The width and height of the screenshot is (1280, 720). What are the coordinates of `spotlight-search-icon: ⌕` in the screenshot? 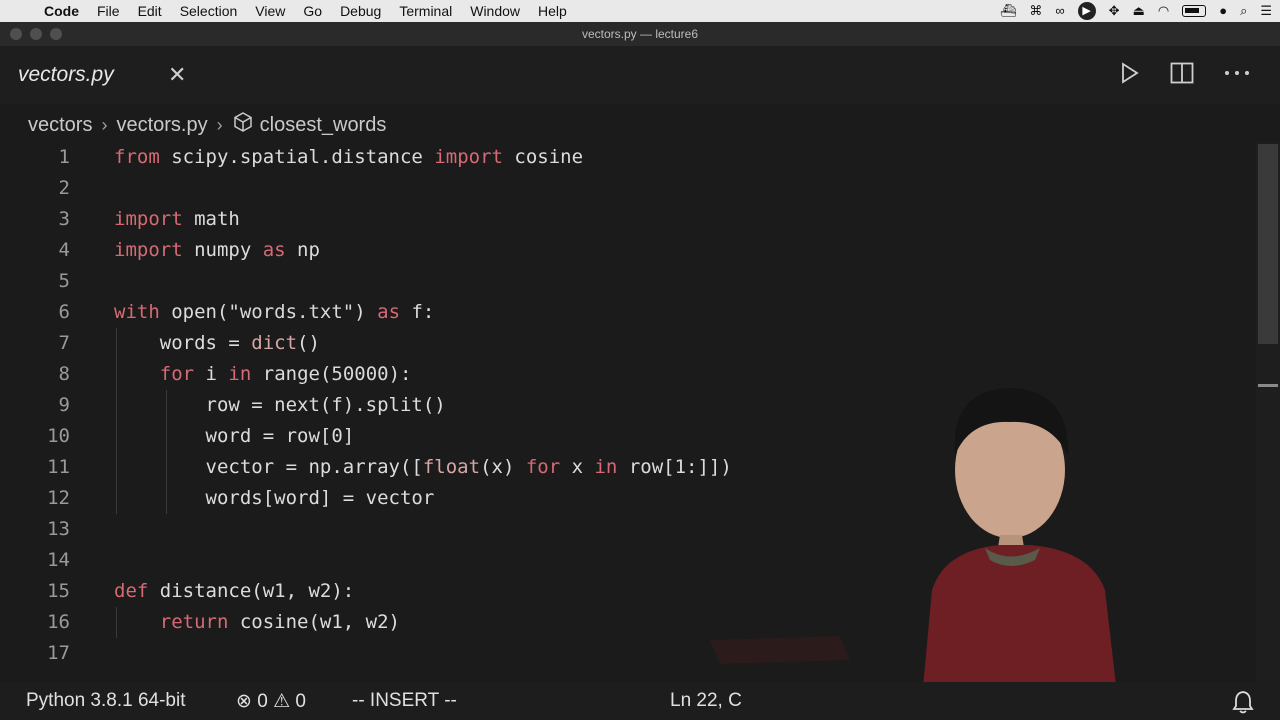 It's located at (1243, 11).